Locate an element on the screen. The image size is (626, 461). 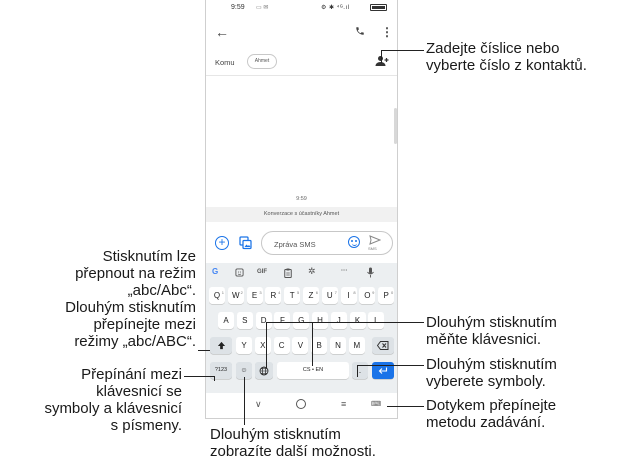
status-time: 9:59 is located at coordinates (238, 7).